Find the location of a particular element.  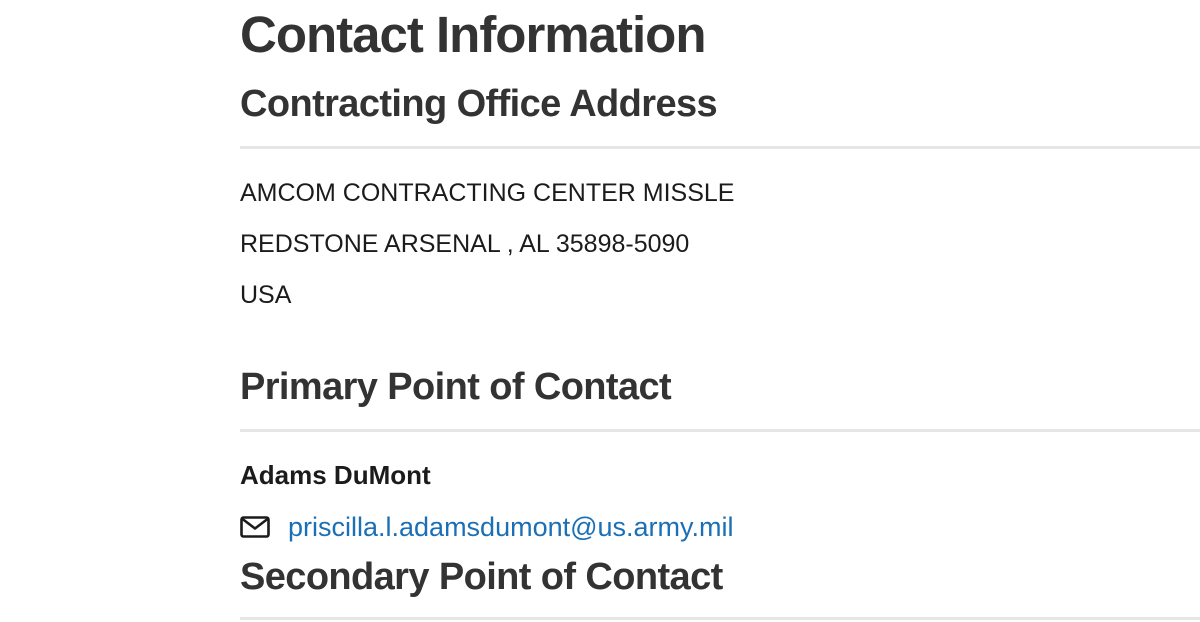

primary-contact-email-row: priscilla.l.adamsdumont@us.army.mil is located at coordinates (487, 527).